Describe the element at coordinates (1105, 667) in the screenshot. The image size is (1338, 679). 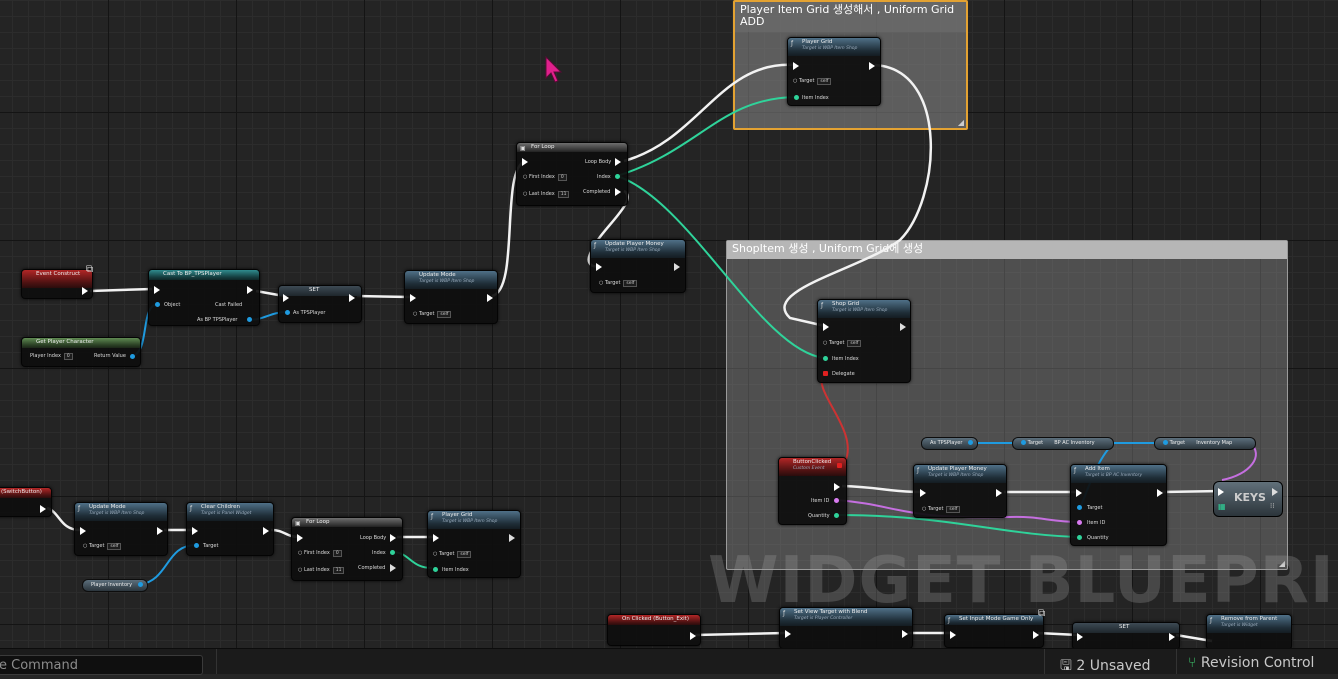
I see `unsaved-assets-button: 🖫 2 Unsaved` at that location.